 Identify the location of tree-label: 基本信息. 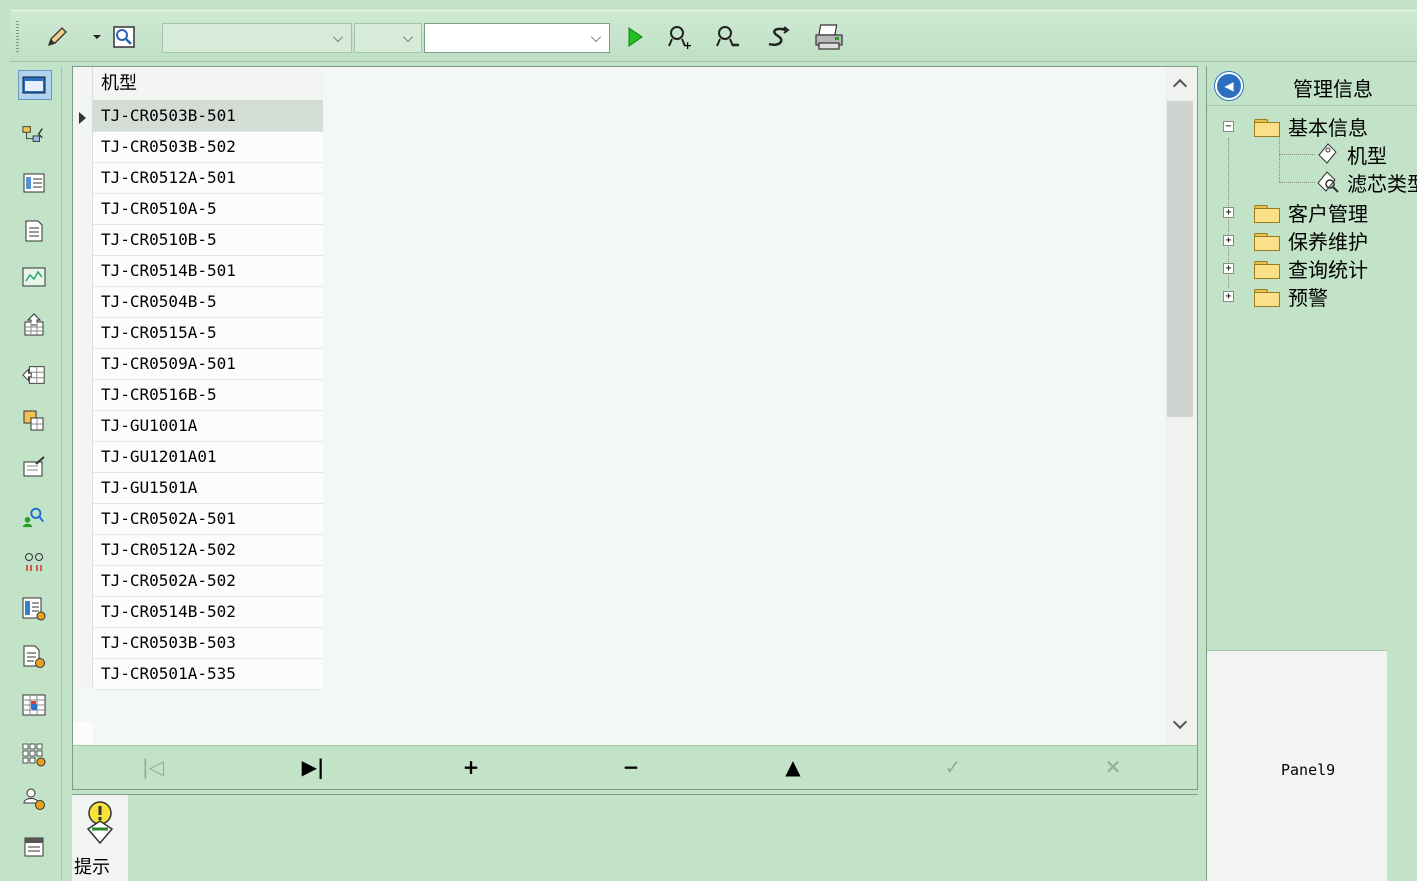
(1328, 127).